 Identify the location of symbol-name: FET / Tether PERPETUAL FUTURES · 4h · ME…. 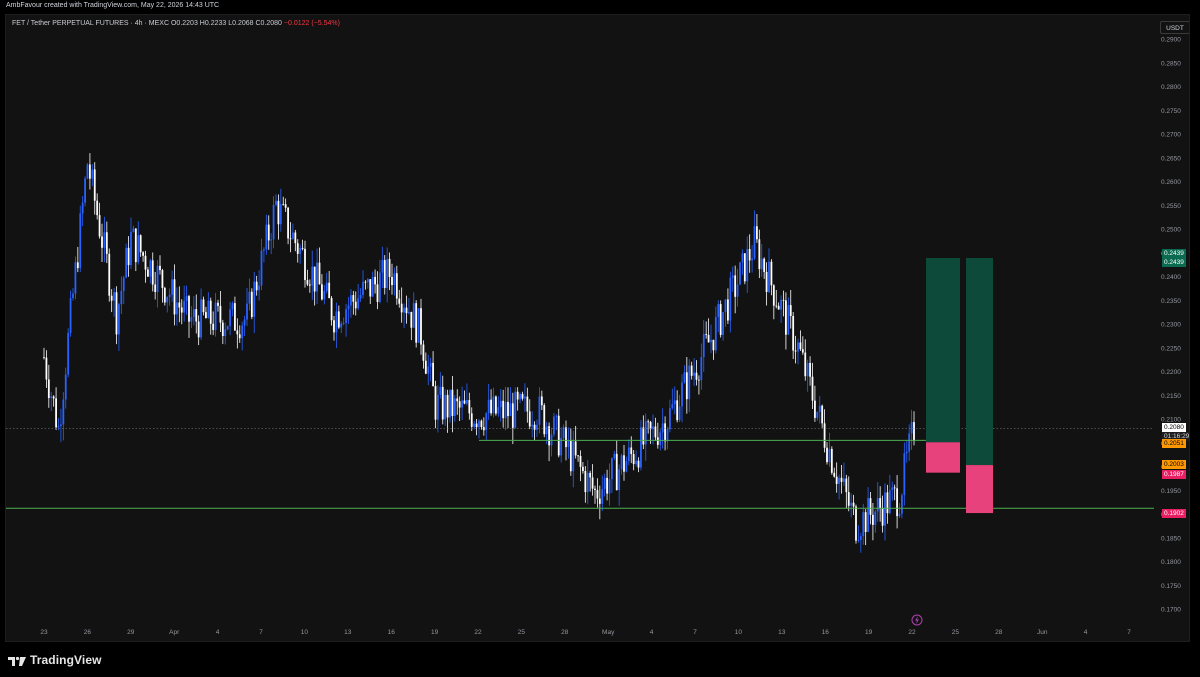
(90, 23).